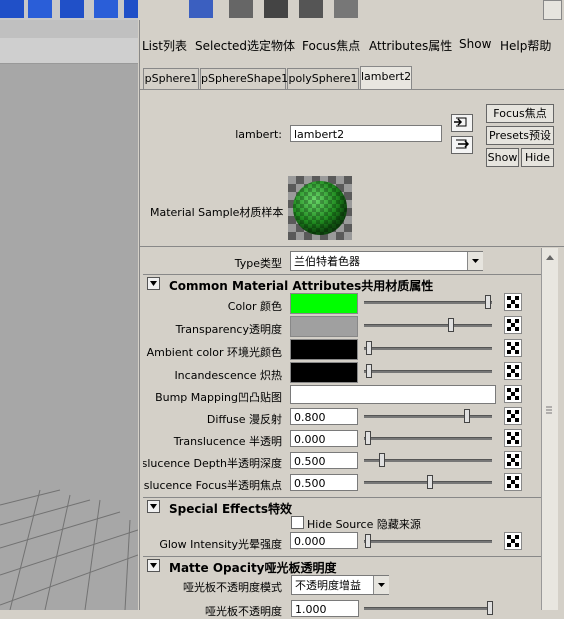 Image resolution: width=564 pixels, height=619 pixels. I want to click on translucence-focus-slider, so click(428, 482).